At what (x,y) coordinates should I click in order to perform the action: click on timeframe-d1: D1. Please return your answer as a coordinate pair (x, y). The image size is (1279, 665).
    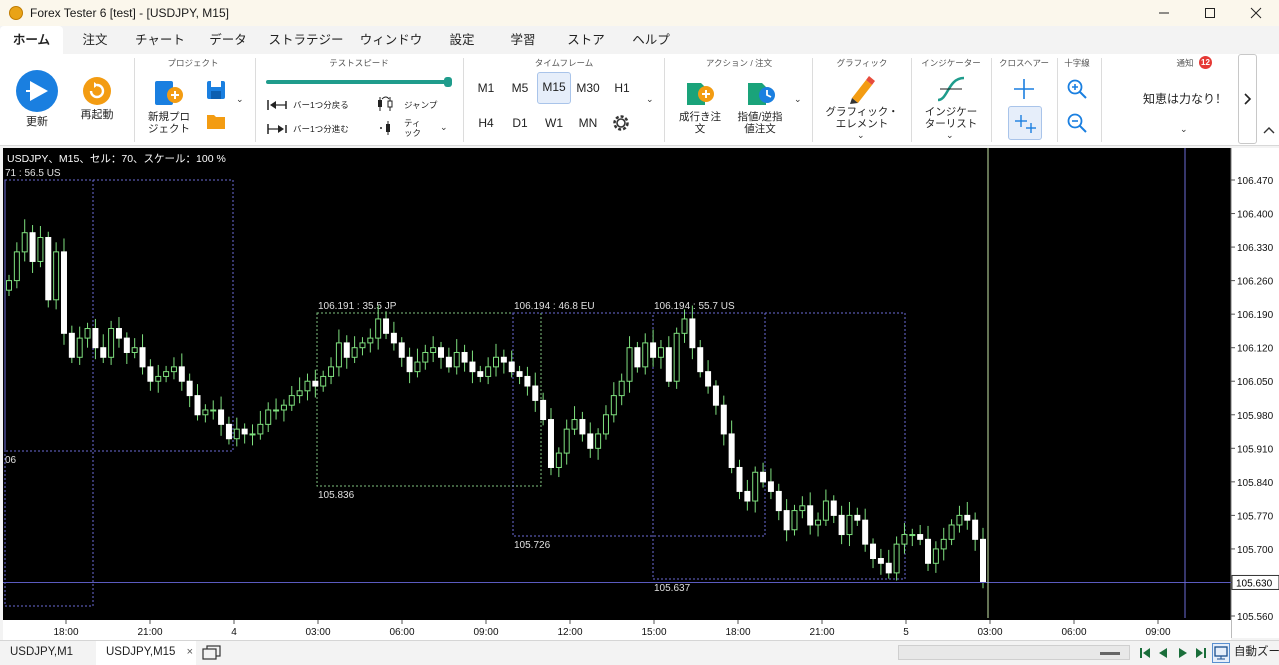
    Looking at the image, I should click on (520, 123).